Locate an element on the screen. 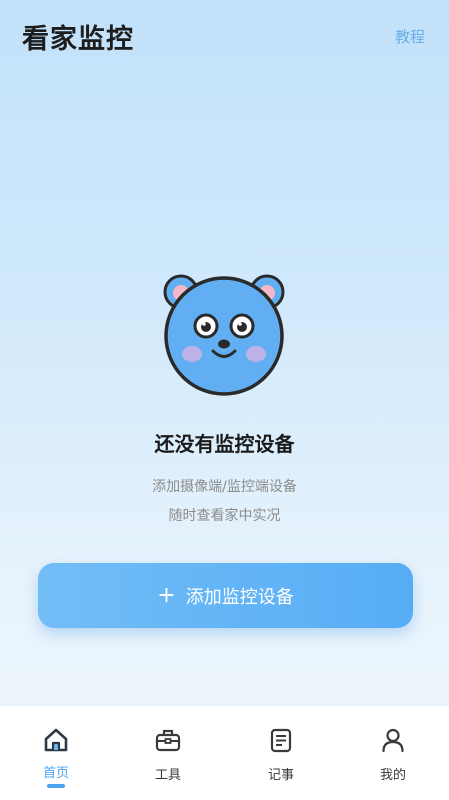  bottom-tab-bar: 首页 工具 记事 我的 is located at coordinates (224, 753).